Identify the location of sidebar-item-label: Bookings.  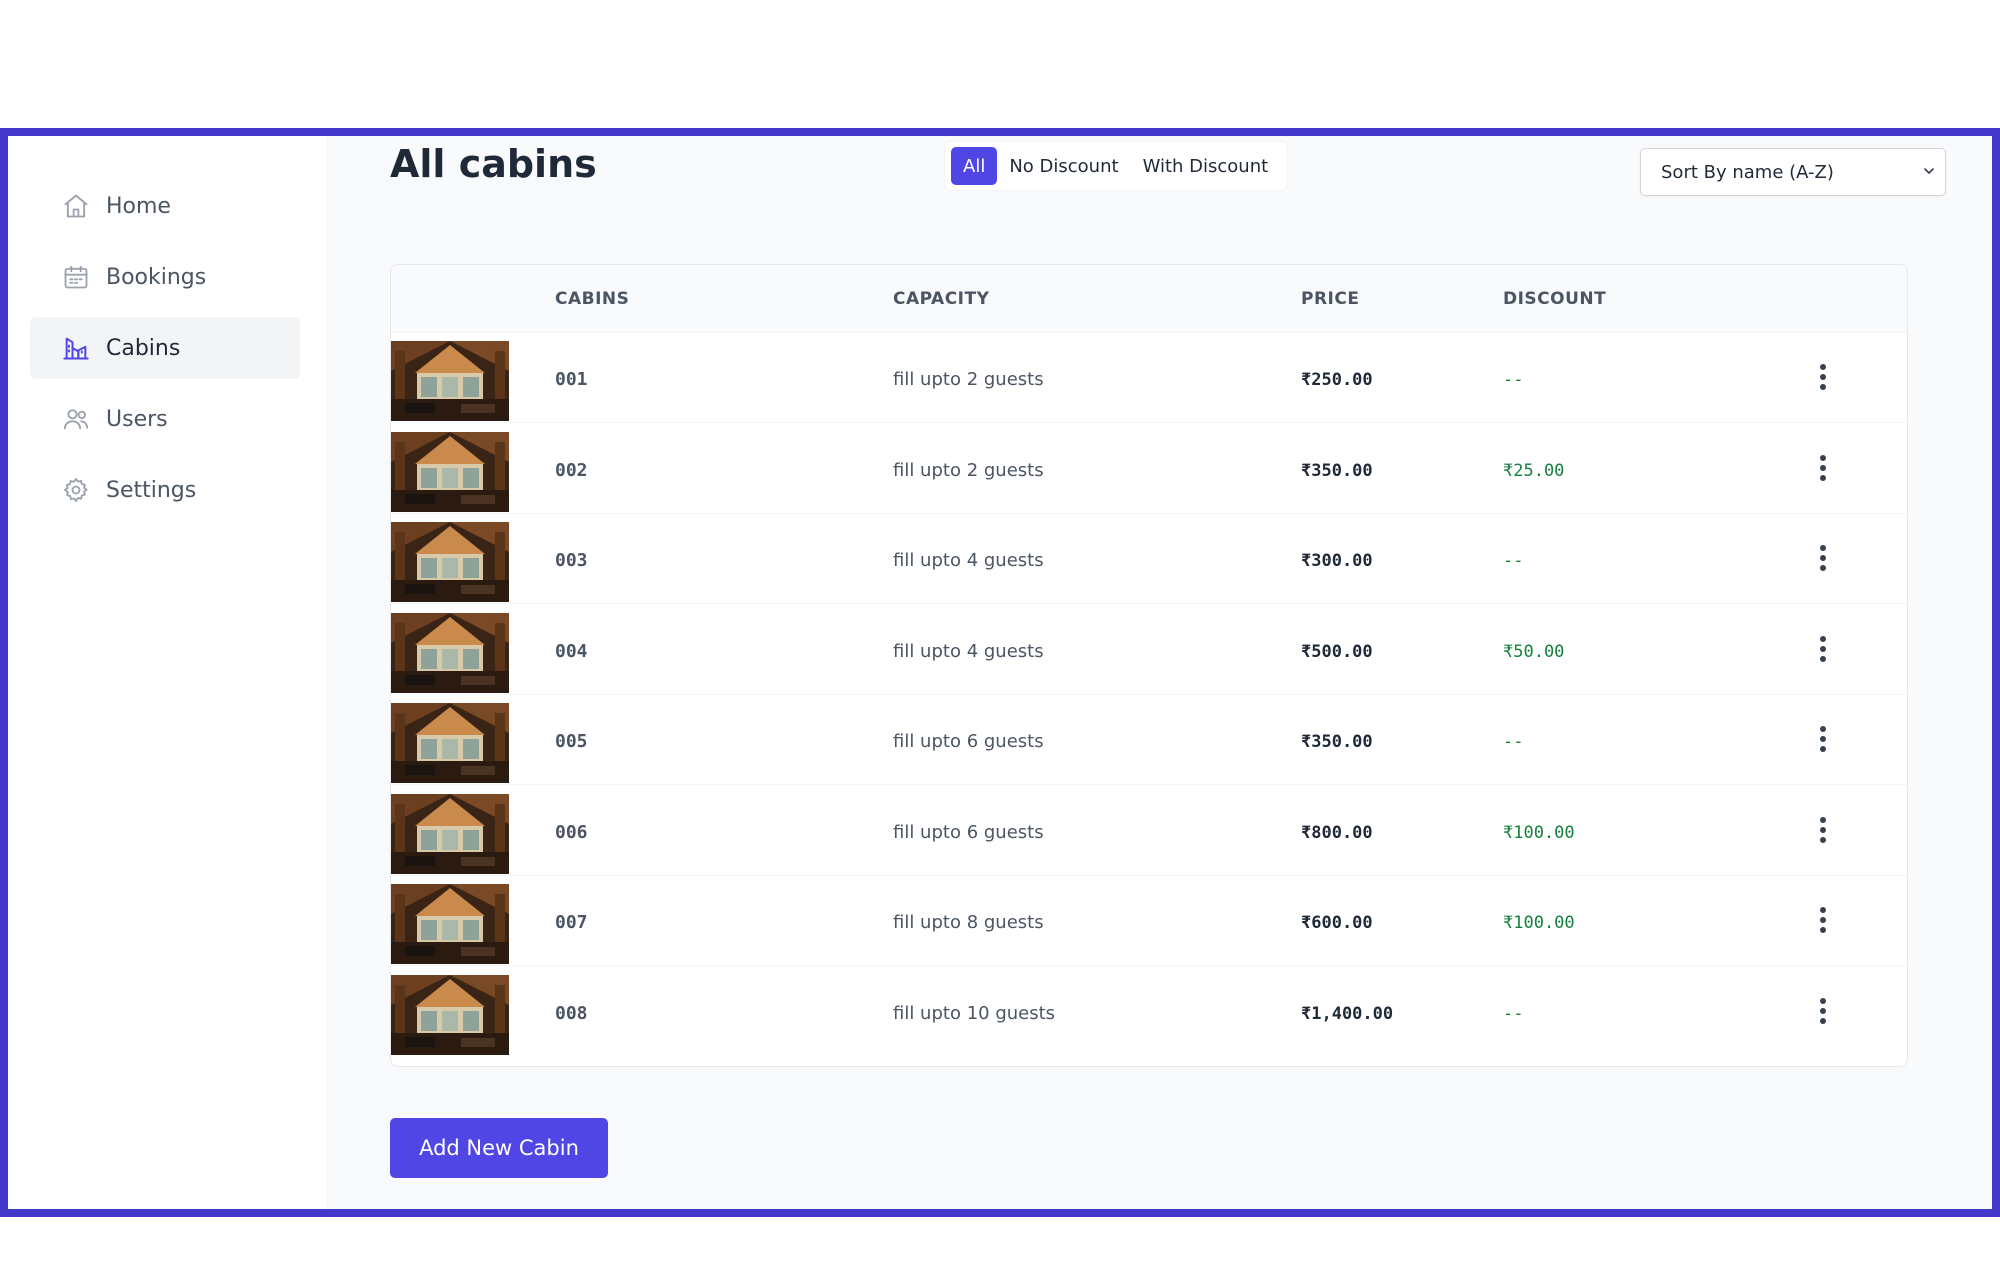
(156, 277).